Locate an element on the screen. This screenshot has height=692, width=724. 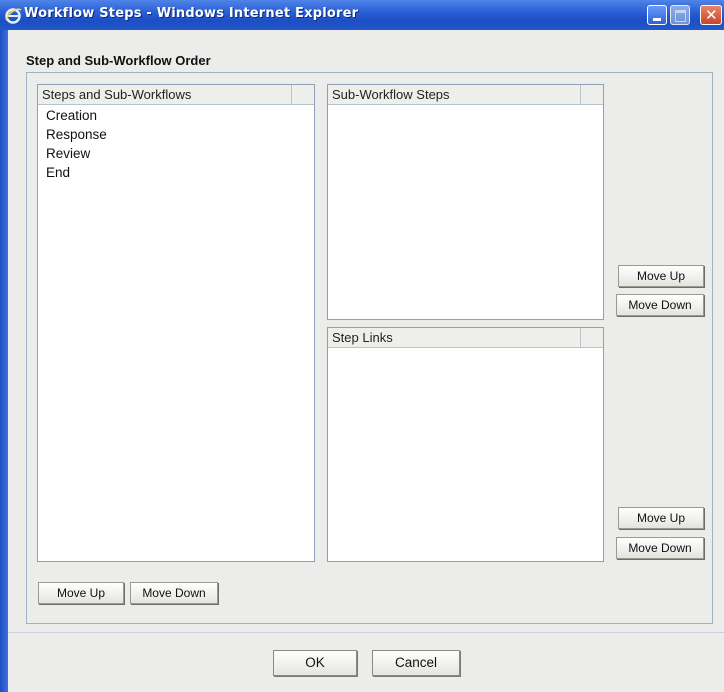
footer-divider is located at coordinates (366, 632).